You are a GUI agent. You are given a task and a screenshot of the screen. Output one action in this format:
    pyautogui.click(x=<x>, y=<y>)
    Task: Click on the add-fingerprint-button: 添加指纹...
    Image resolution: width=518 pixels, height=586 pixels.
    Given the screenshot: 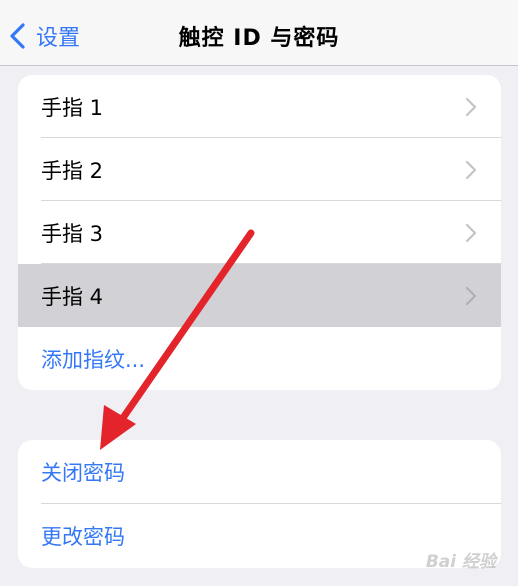 What is the action you would take?
    pyautogui.click(x=259, y=358)
    